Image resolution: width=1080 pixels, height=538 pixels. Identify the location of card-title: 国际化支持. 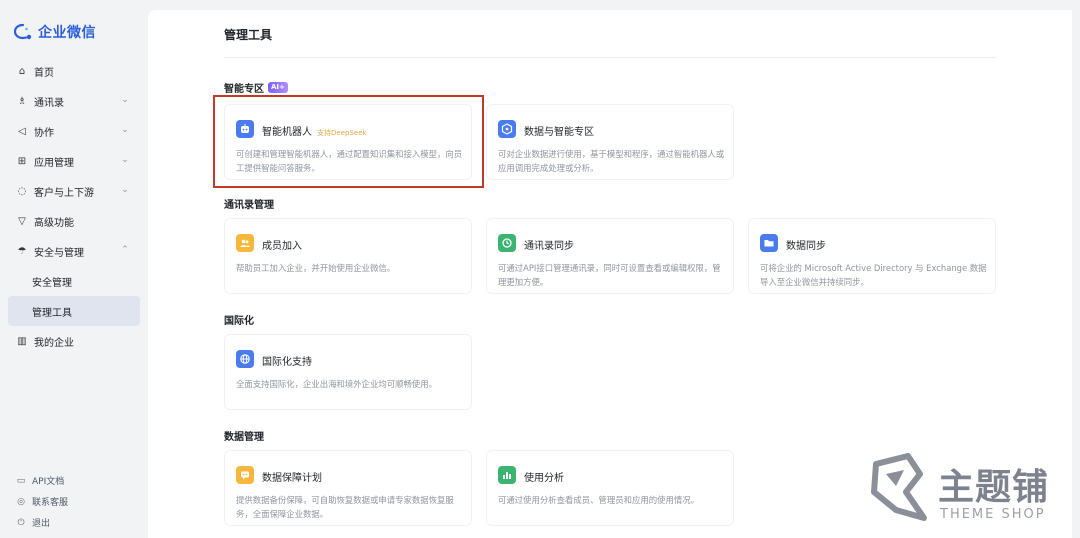
(287, 362).